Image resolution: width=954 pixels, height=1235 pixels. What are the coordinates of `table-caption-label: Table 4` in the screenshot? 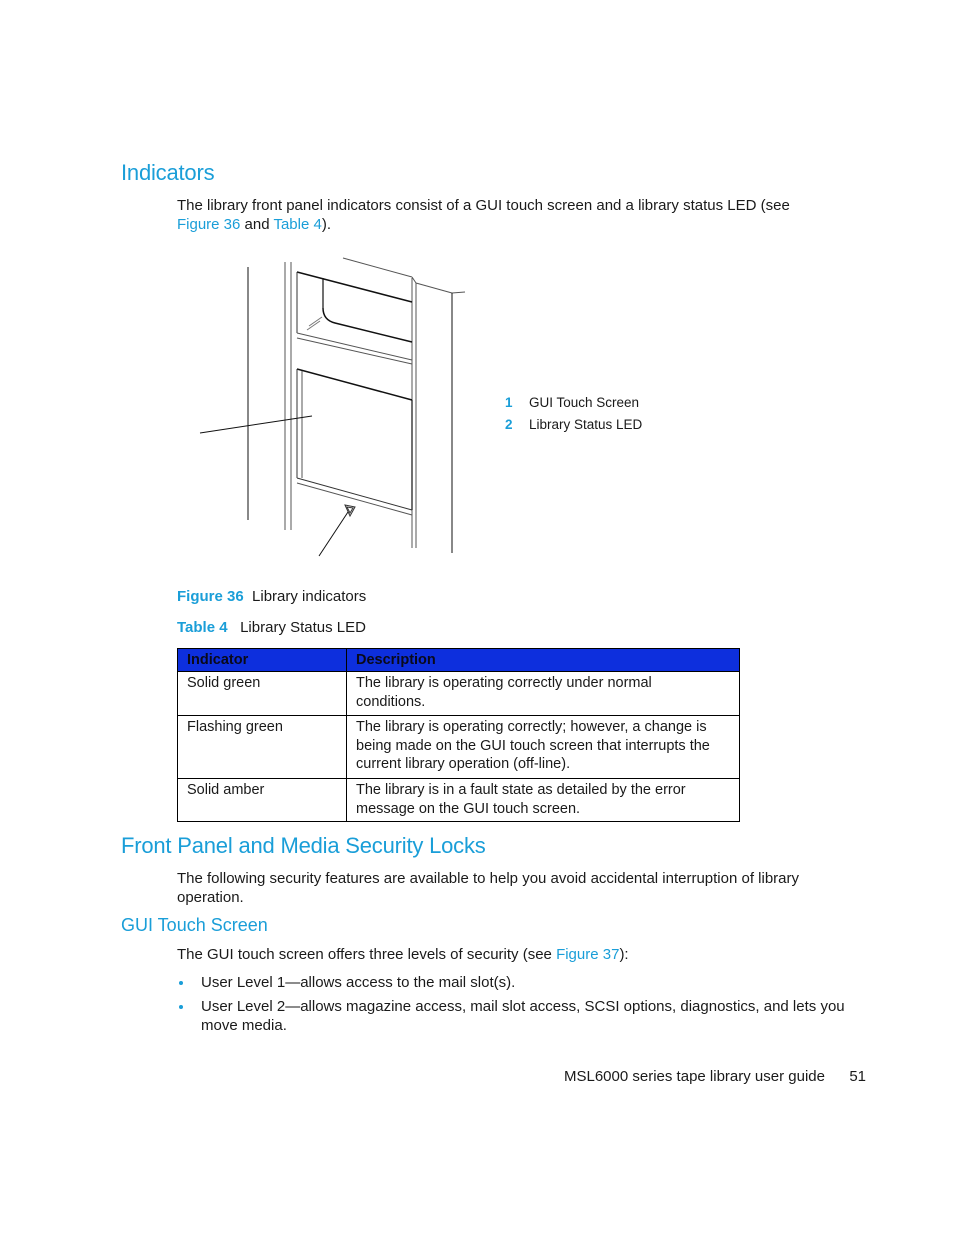 It's located at (202, 627).